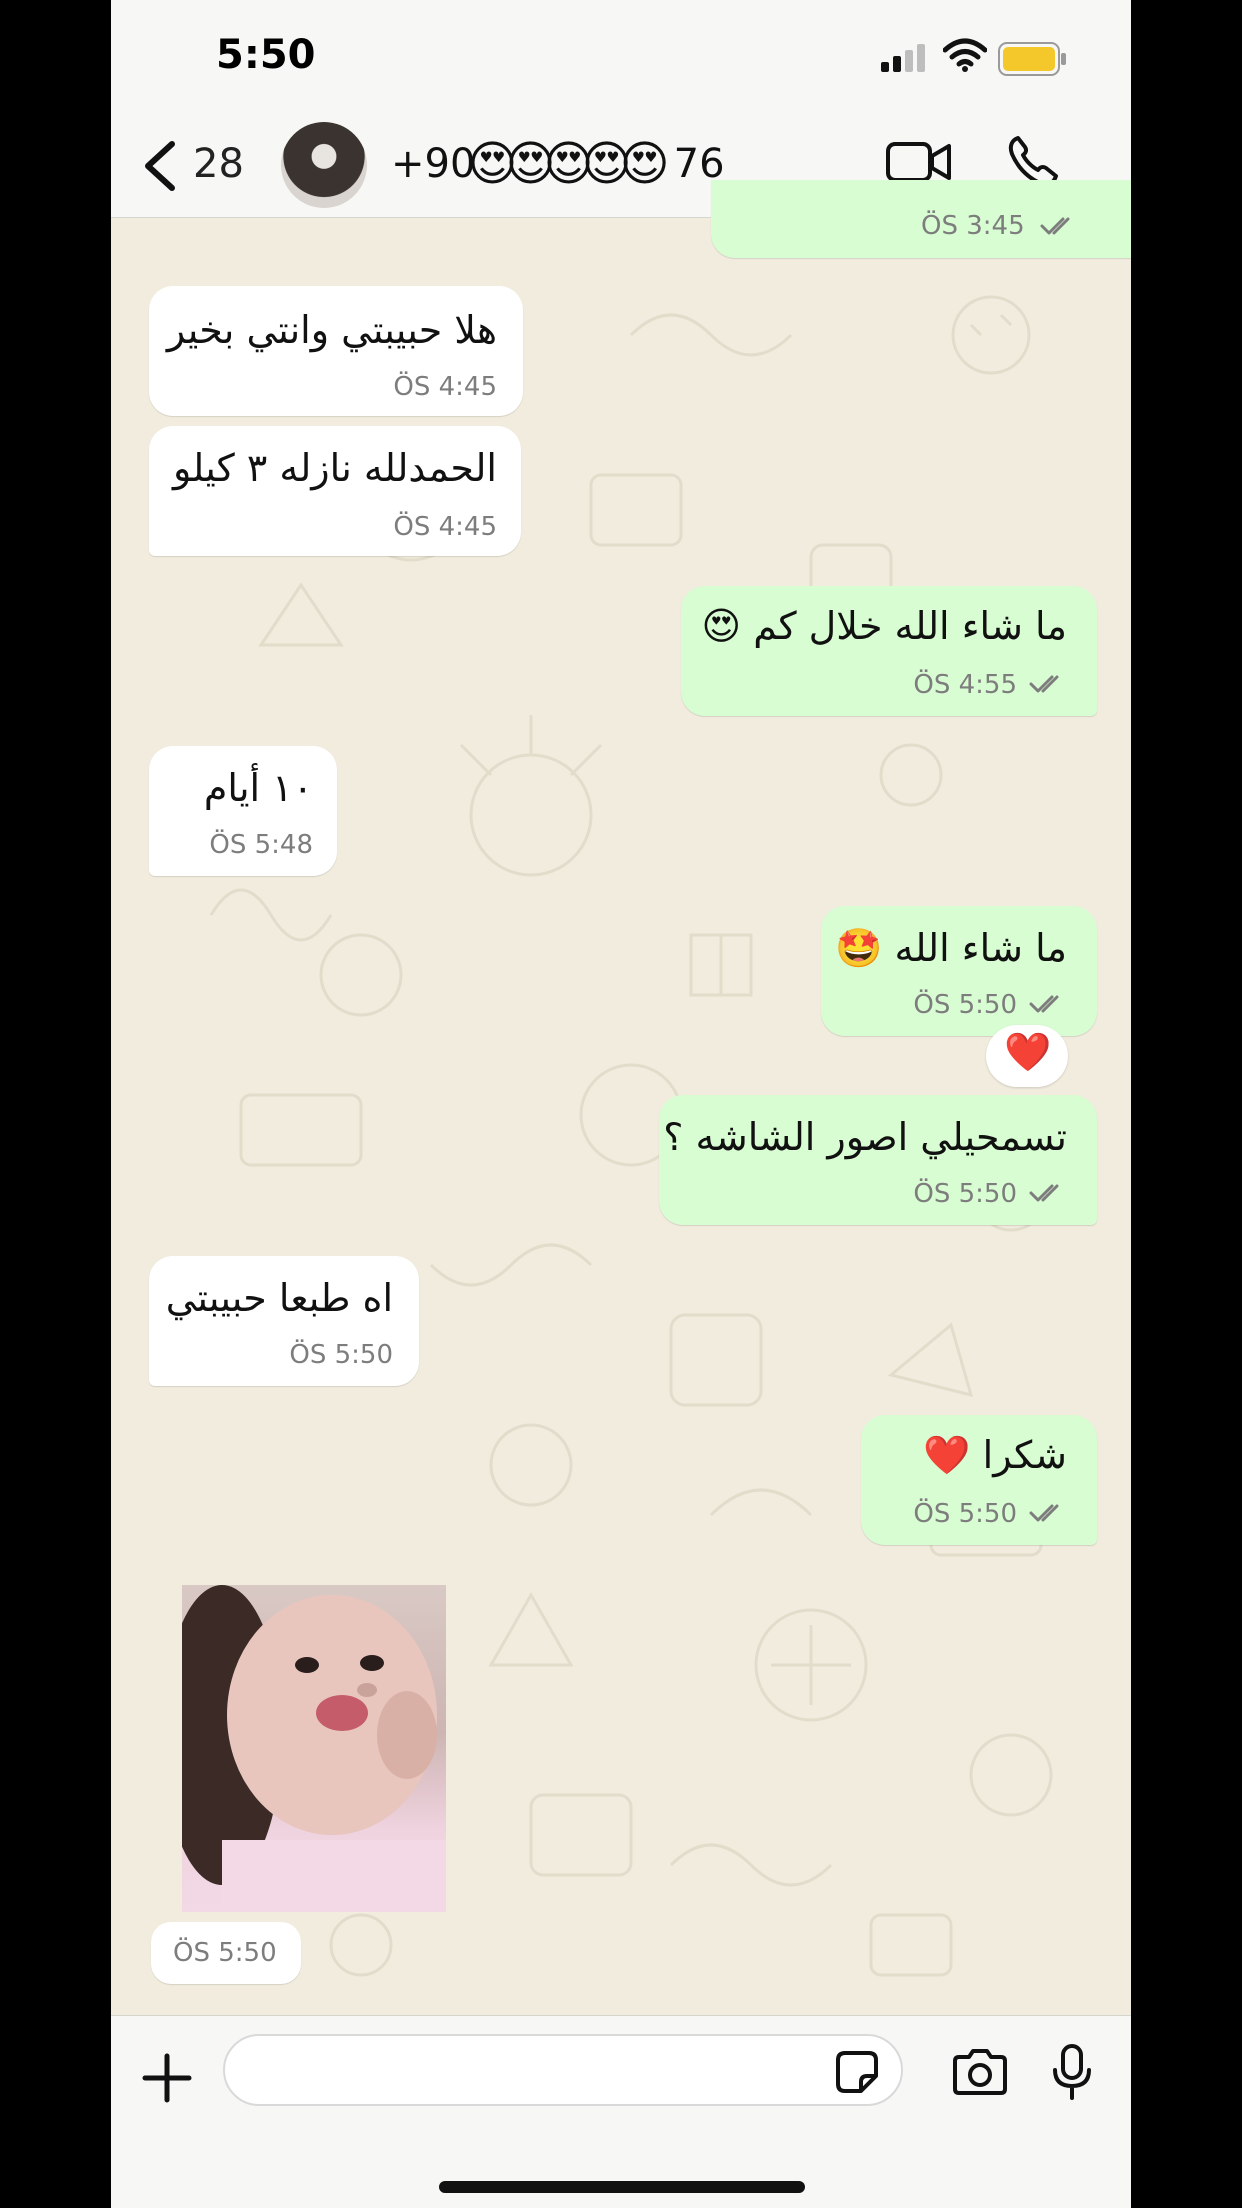 Image resolution: width=1242 pixels, height=2208 pixels. What do you see at coordinates (1072, 2072) in the screenshot?
I see `microphone-icon` at bounding box center [1072, 2072].